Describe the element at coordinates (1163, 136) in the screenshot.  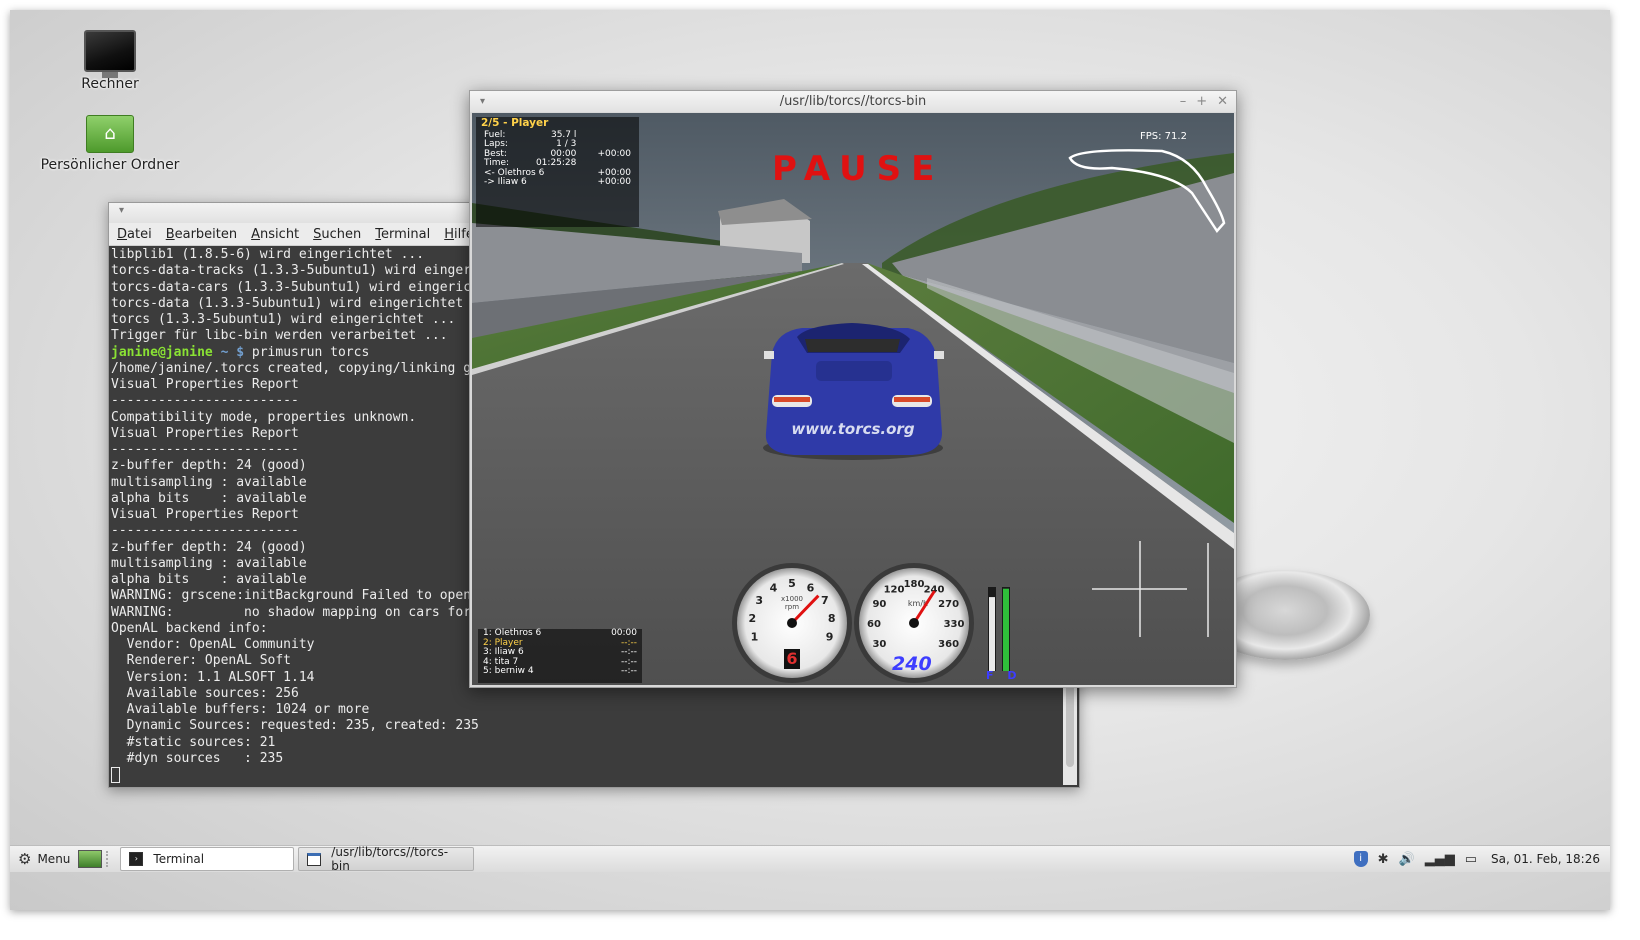
I see `fps-counter: FPS: 71.2` at that location.